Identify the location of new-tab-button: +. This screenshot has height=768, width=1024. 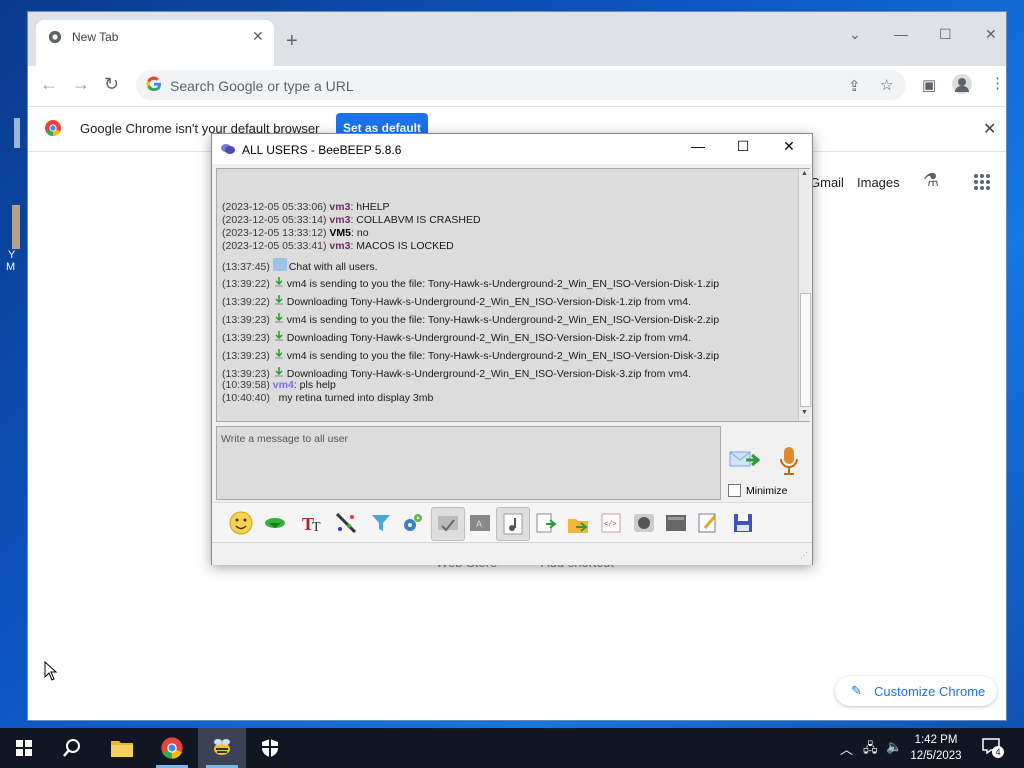
(292, 41).